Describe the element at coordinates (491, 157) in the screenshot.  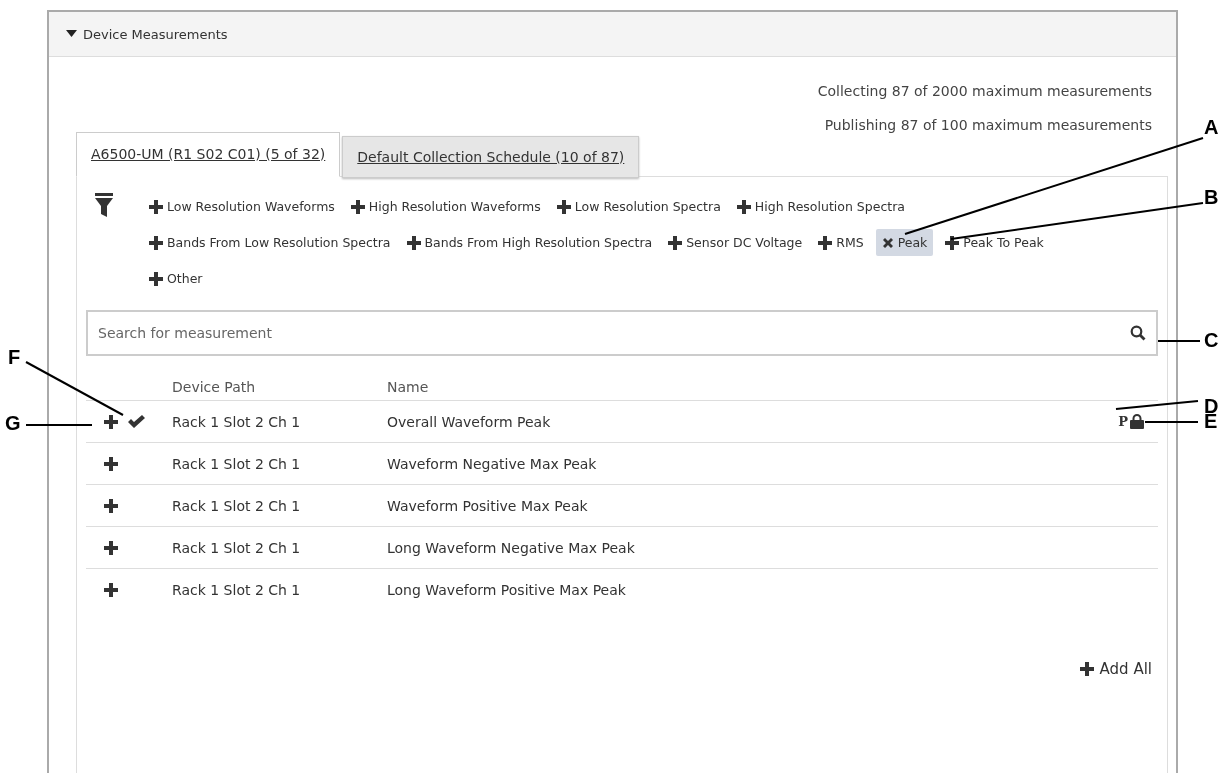
I see `tab: Default Collection Schedule (10 of 87)` at that location.